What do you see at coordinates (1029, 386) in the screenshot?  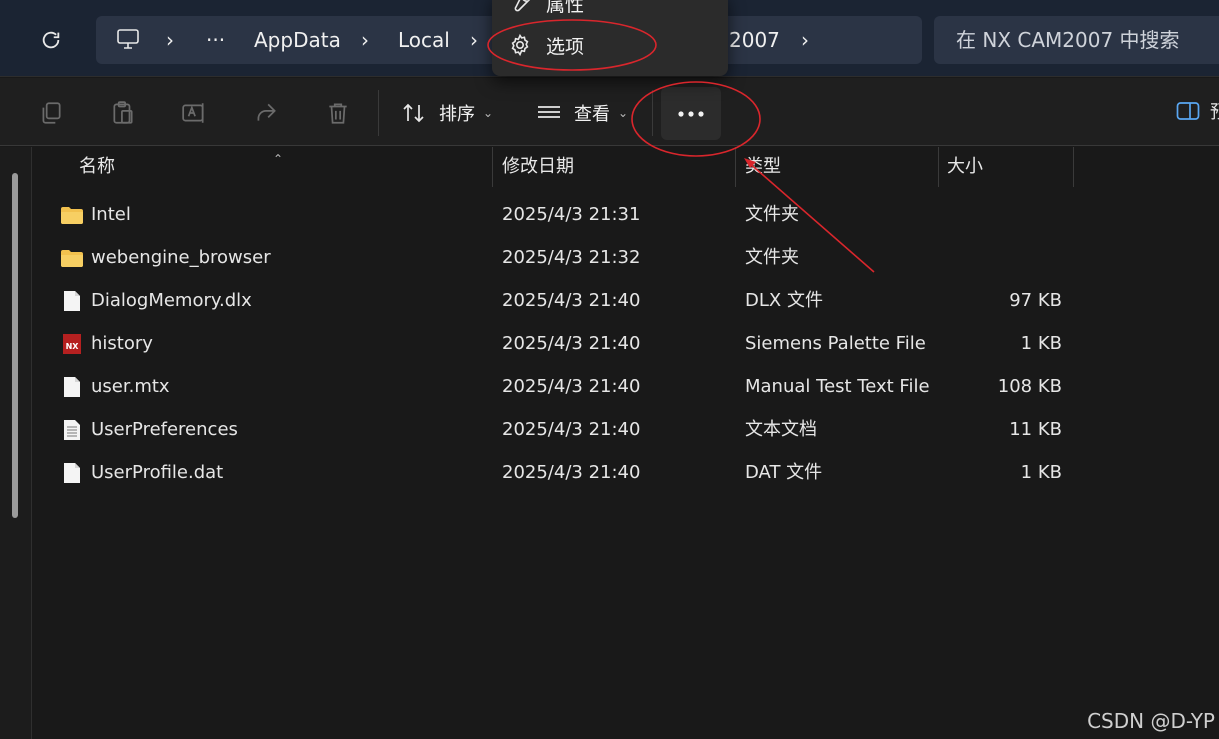 I see `file-size: 108 KB` at bounding box center [1029, 386].